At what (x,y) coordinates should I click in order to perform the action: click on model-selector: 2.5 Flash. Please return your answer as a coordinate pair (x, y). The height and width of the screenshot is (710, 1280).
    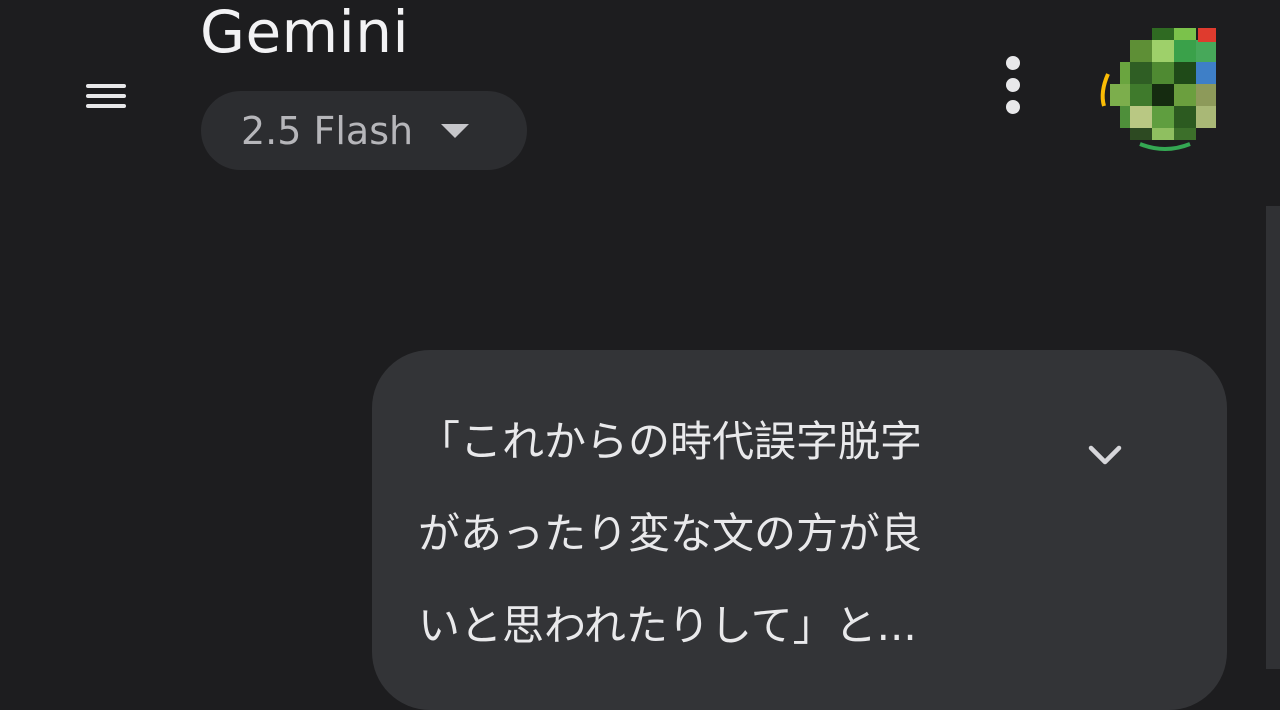
    Looking at the image, I should click on (364, 130).